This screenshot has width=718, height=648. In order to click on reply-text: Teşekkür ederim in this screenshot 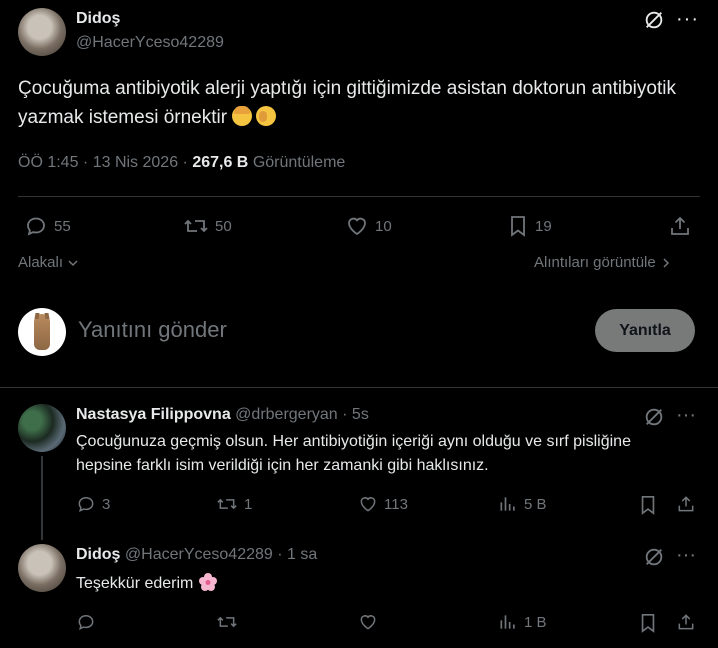, I will do `click(135, 583)`.